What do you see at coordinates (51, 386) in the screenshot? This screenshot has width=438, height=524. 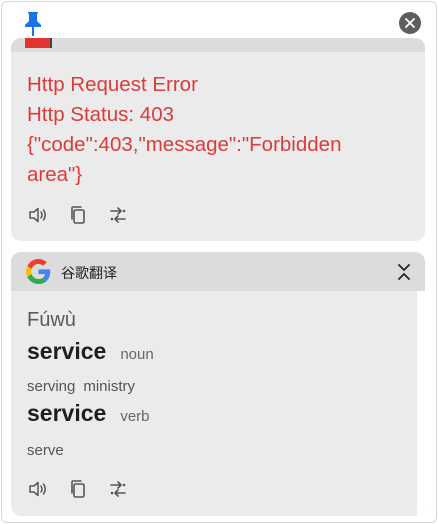 I see `synonym: serving` at bounding box center [51, 386].